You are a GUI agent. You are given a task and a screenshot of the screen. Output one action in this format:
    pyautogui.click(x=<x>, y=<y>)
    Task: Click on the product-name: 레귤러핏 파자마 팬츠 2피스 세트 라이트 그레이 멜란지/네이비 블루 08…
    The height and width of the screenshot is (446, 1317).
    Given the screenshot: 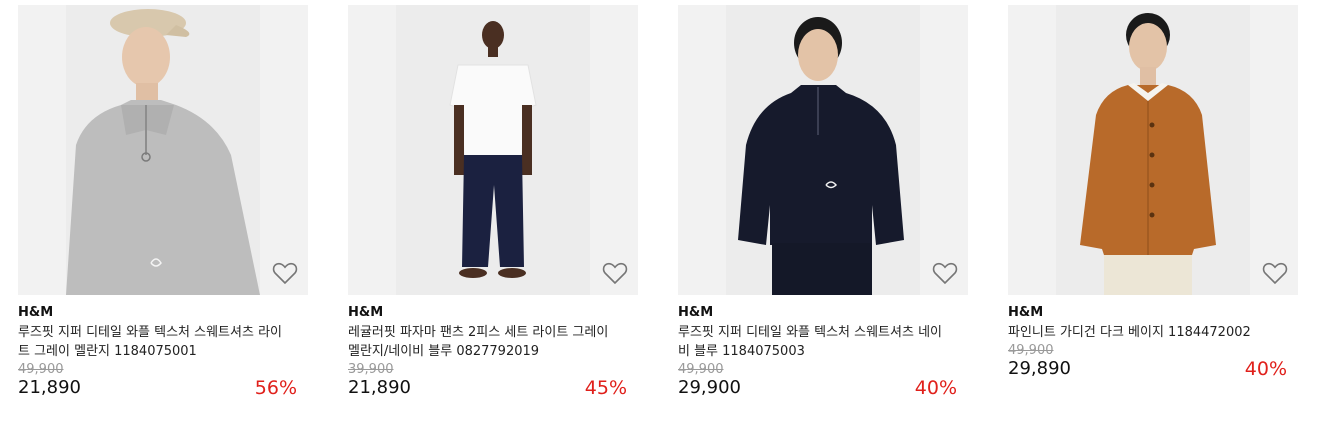 What is the action you would take?
    pyautogui.click(x=480, y=342)
    